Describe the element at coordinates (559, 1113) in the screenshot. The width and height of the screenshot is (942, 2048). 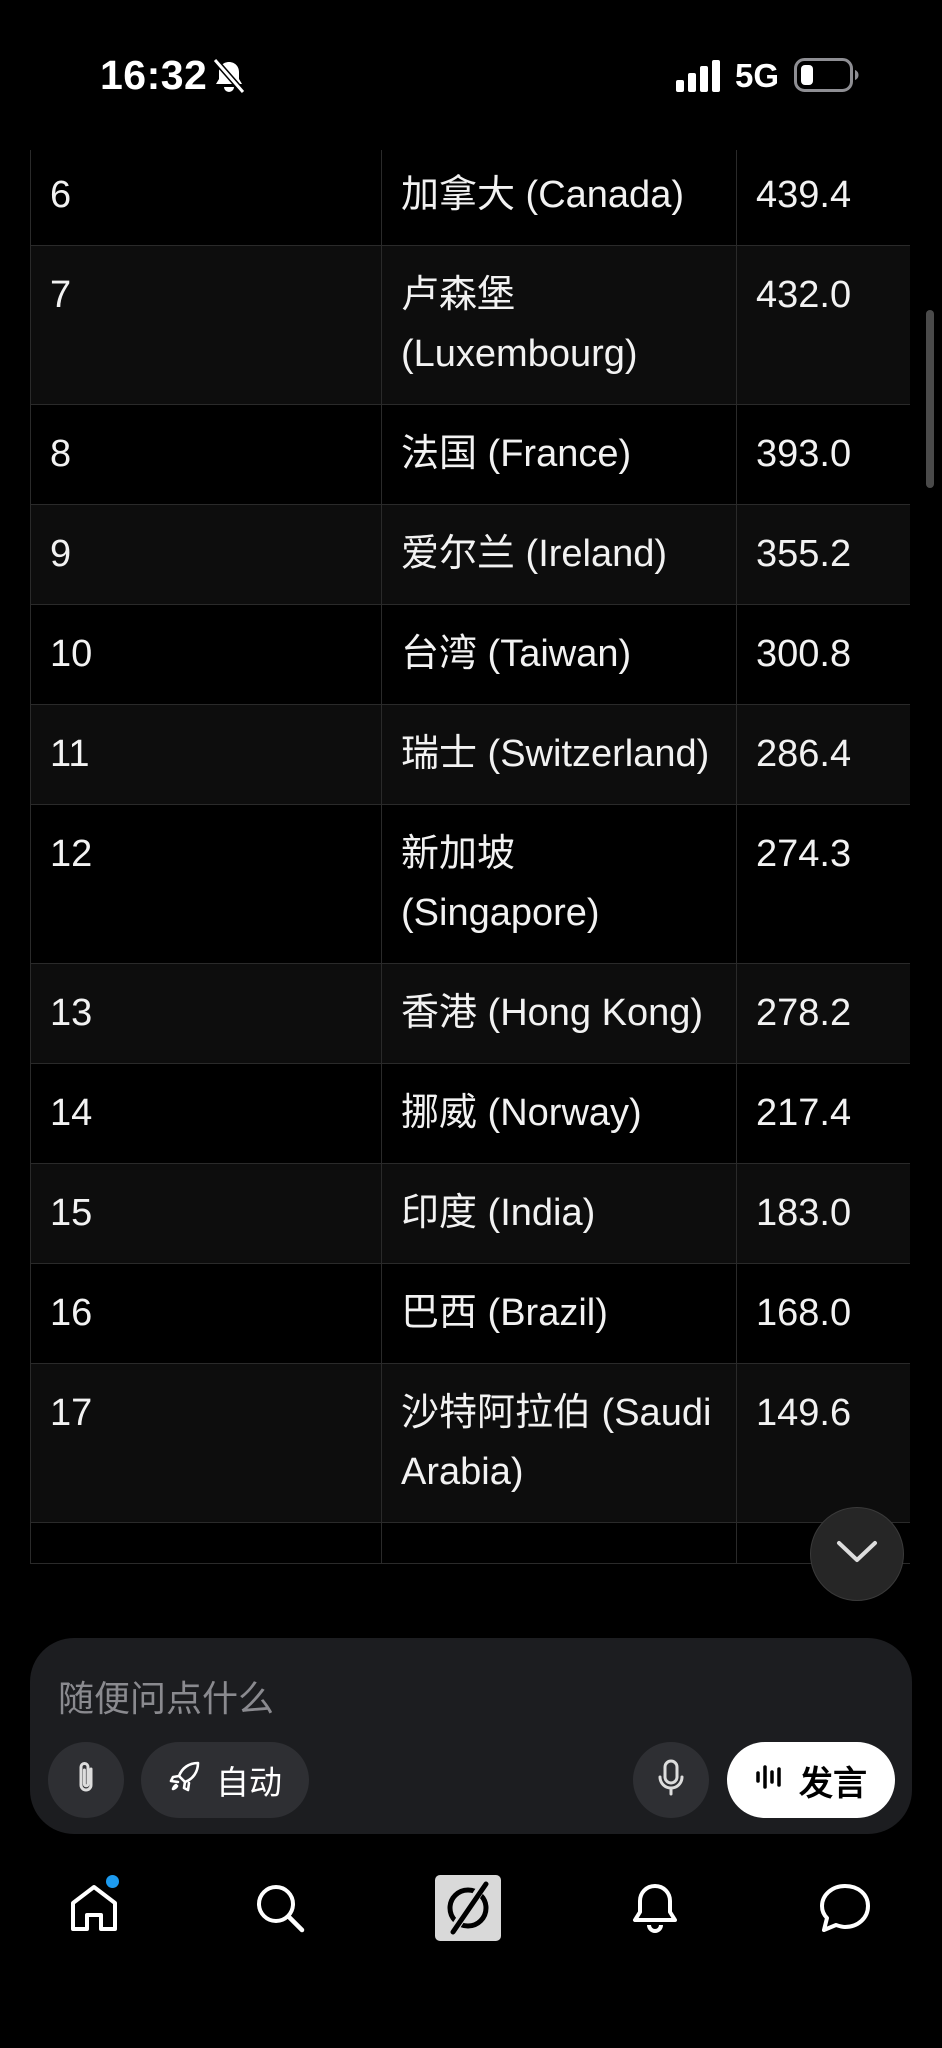
I see `country-cell: 挪威 (Norway)` at that location.